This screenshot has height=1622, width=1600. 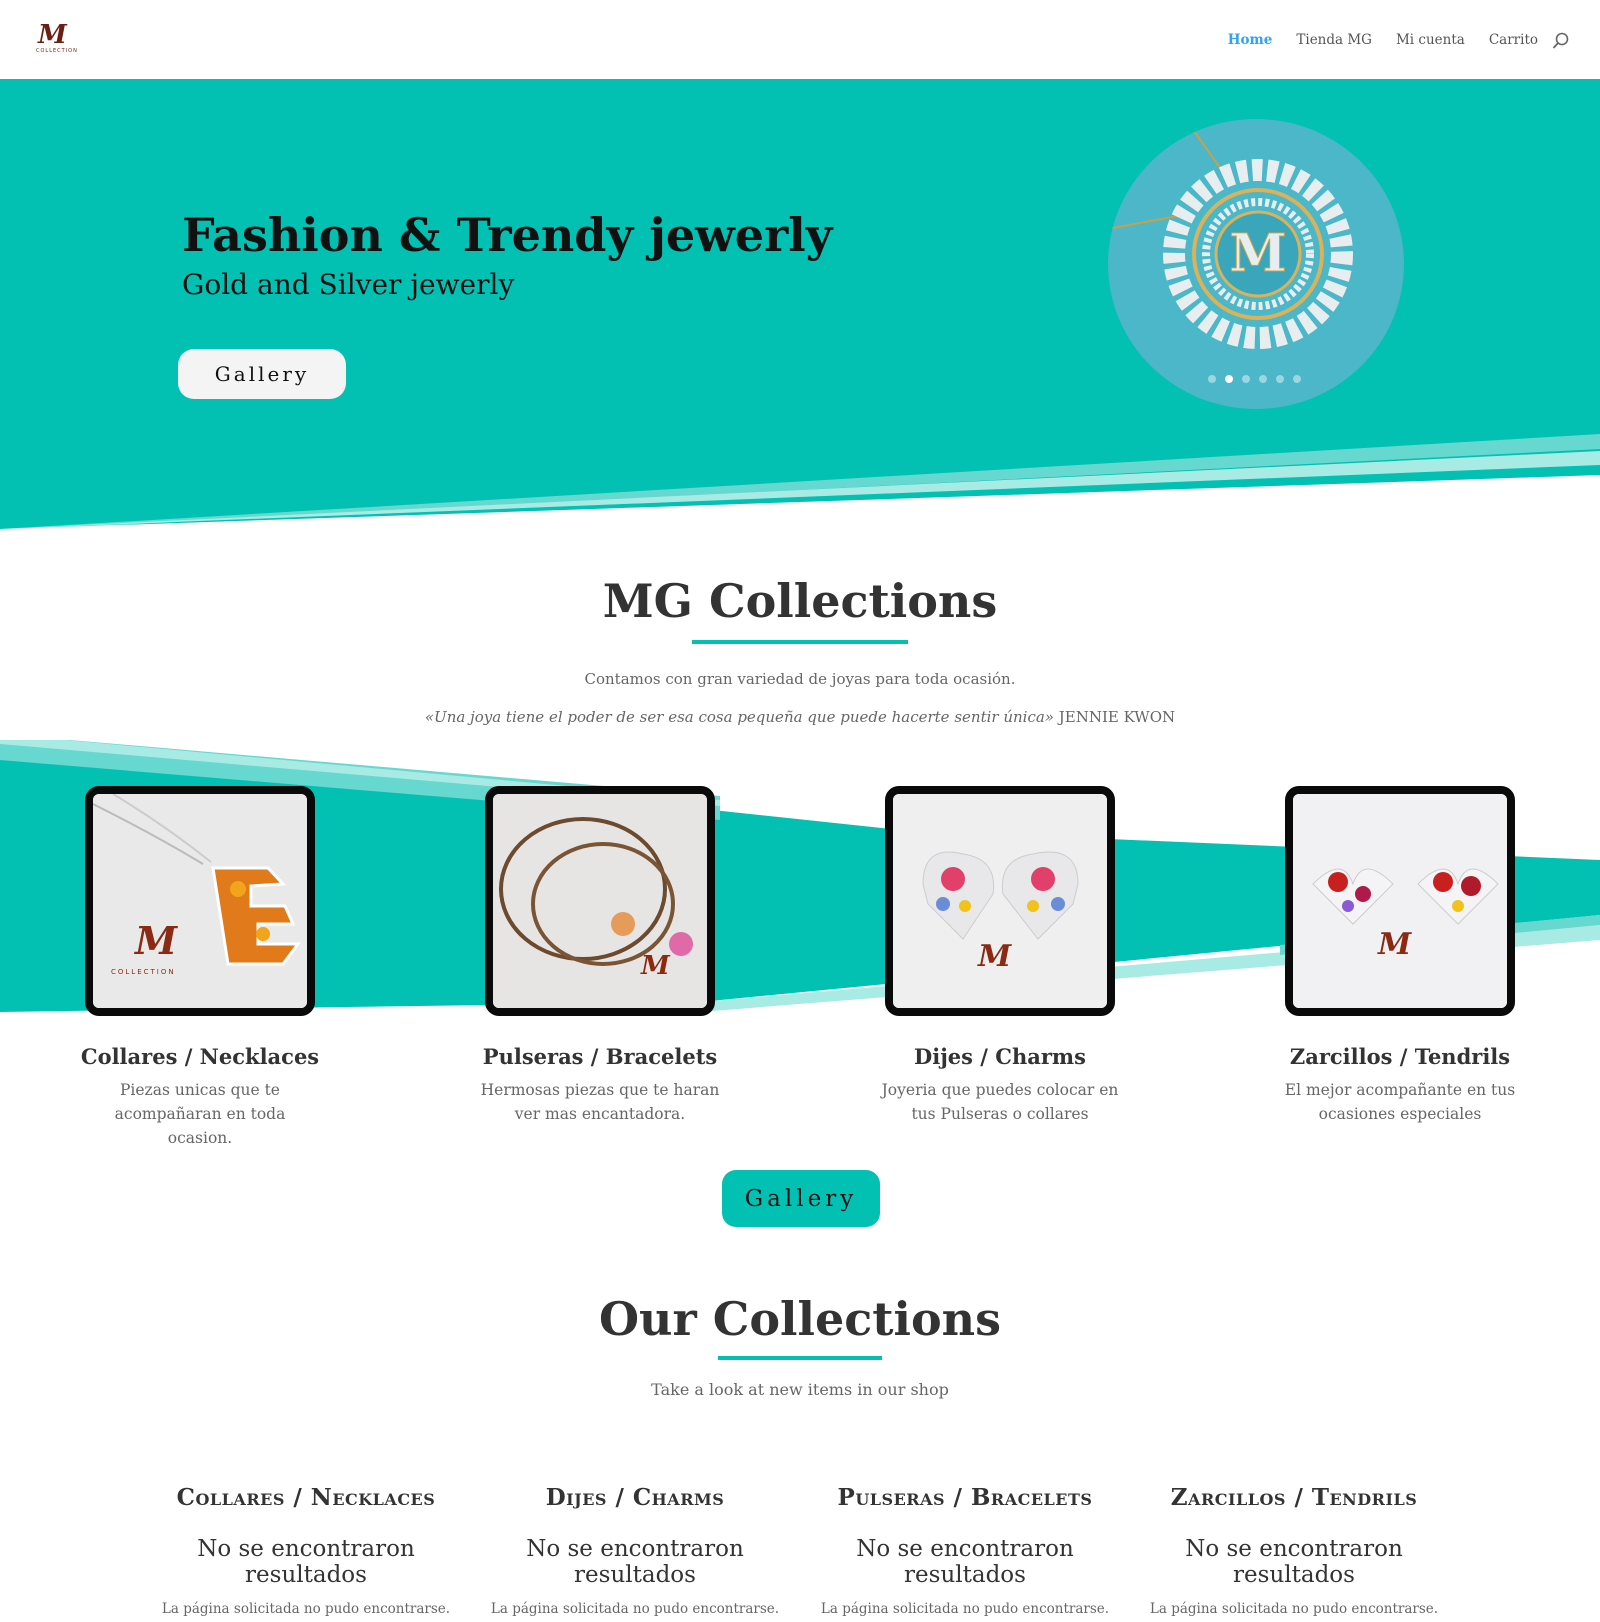 I want to click on charms-photo: M, so click(x=1000, y=901).